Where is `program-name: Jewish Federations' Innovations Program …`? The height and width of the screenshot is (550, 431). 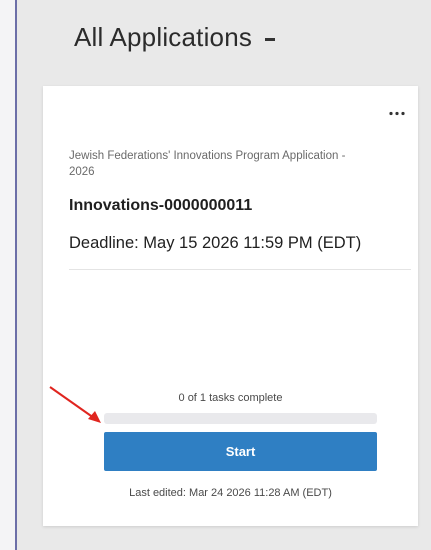 program-name: Jewish Federations' Innovations Program … is located at coordinates (207, 164).